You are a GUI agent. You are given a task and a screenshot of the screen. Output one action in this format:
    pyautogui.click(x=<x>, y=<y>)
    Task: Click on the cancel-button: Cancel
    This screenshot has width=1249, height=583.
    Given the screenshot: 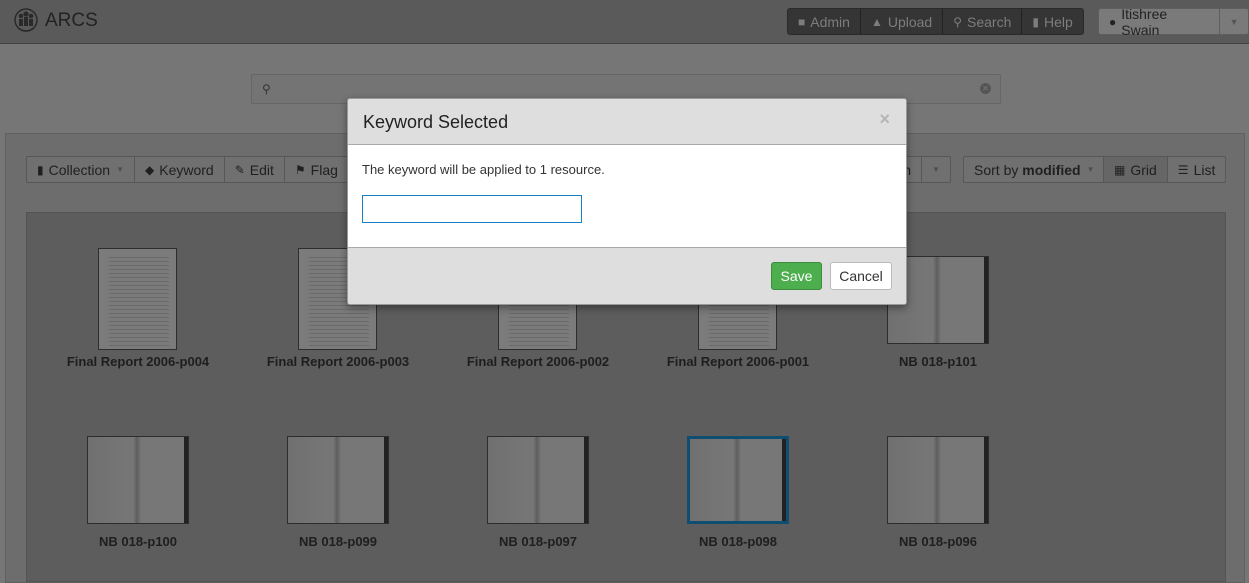 What is the action you would take?
    pyautogui.click(x=861, y=276)
    